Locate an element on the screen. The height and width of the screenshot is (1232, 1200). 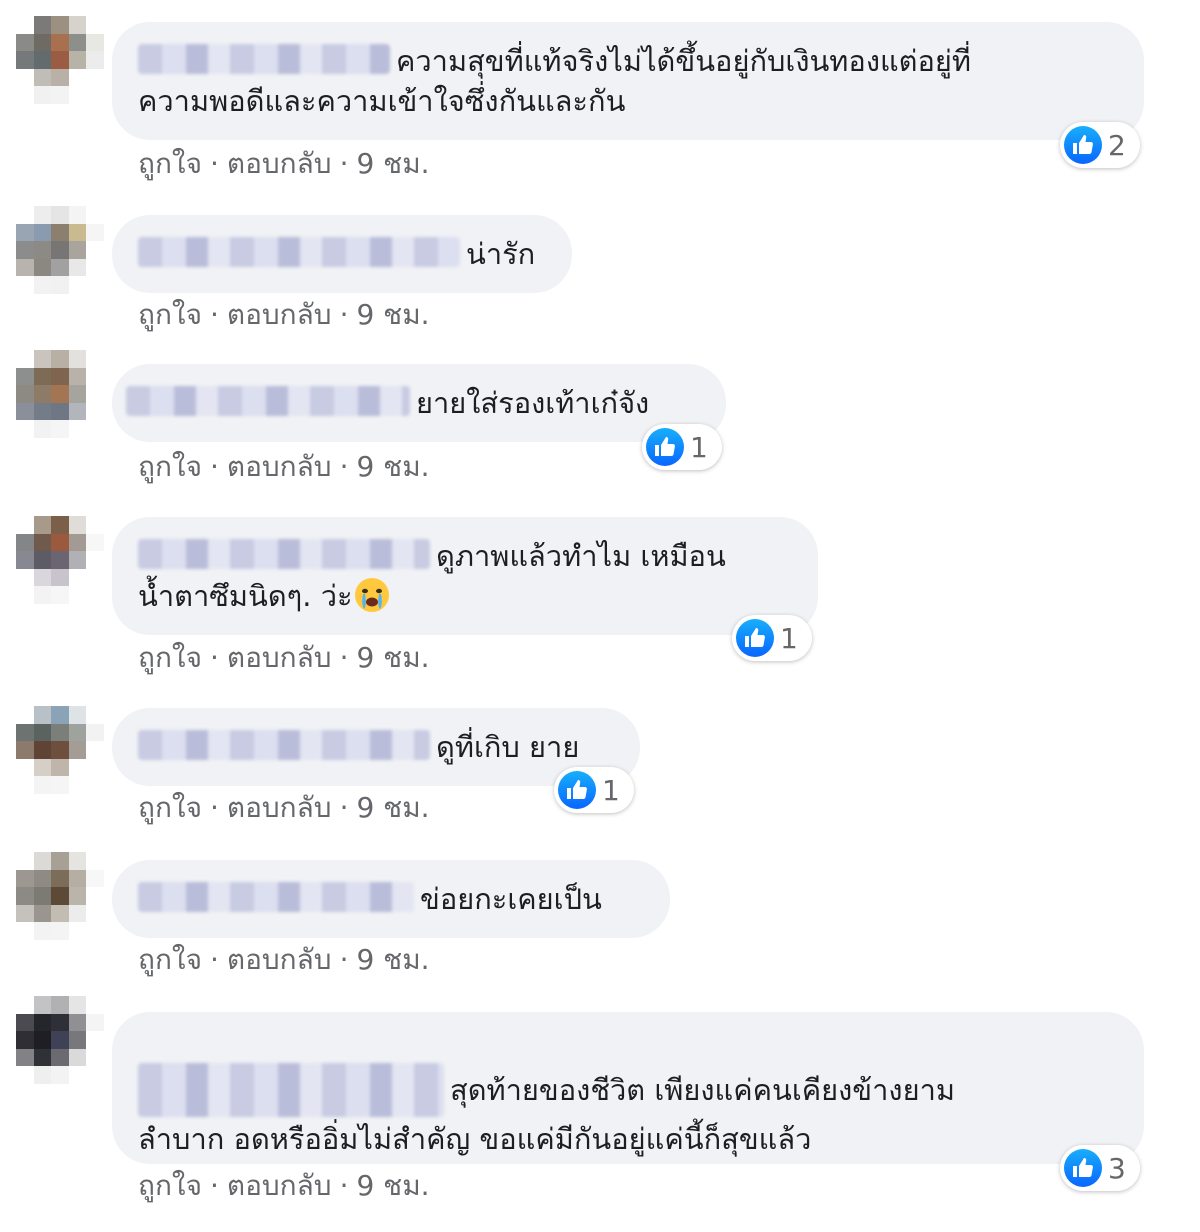
comment-bubble: ดูภาพแล้วทำไม เหมือน น้ำตาซึมนิดๆ. ว่ะ is located at coordinates (465, 576).